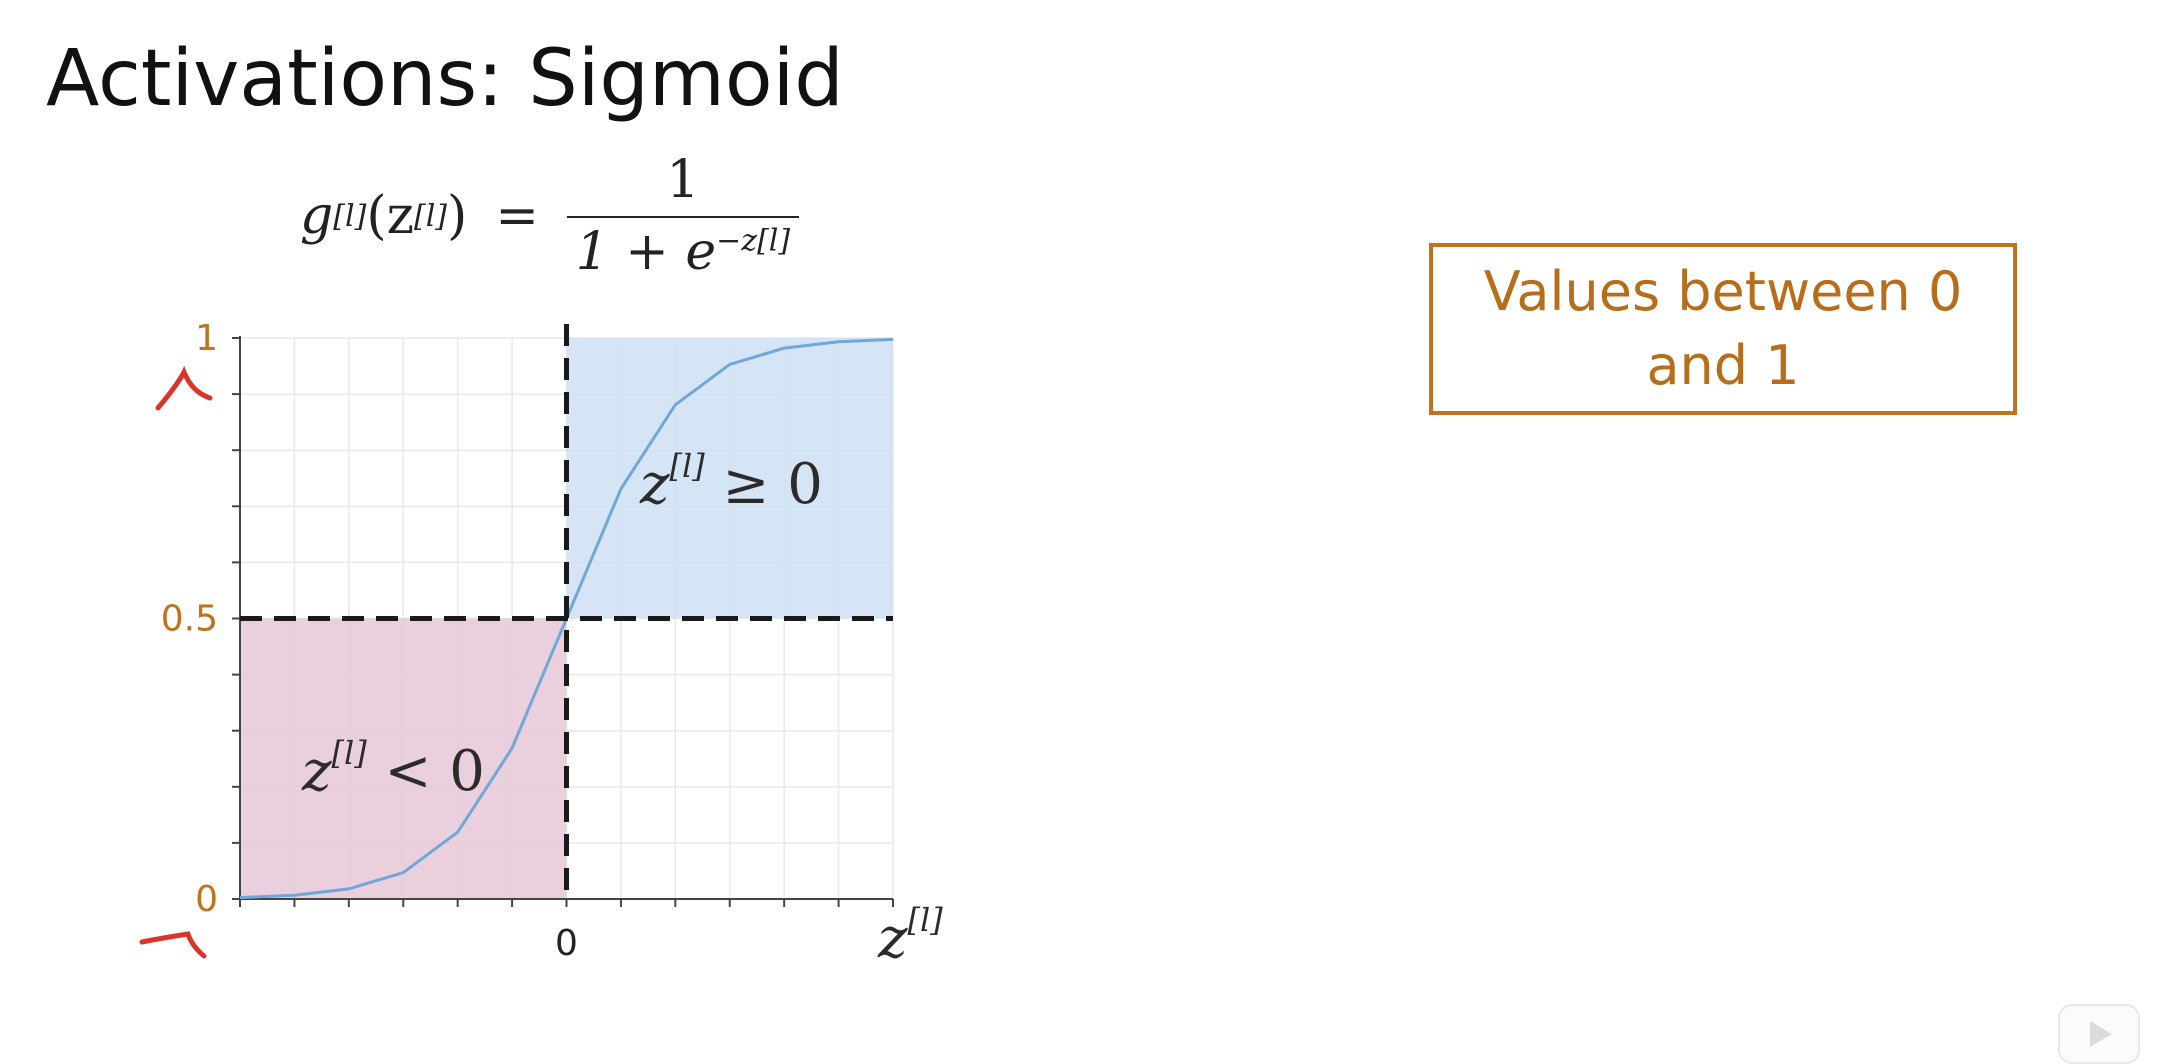  I want to click on play-icon, so click(2099, 1034).